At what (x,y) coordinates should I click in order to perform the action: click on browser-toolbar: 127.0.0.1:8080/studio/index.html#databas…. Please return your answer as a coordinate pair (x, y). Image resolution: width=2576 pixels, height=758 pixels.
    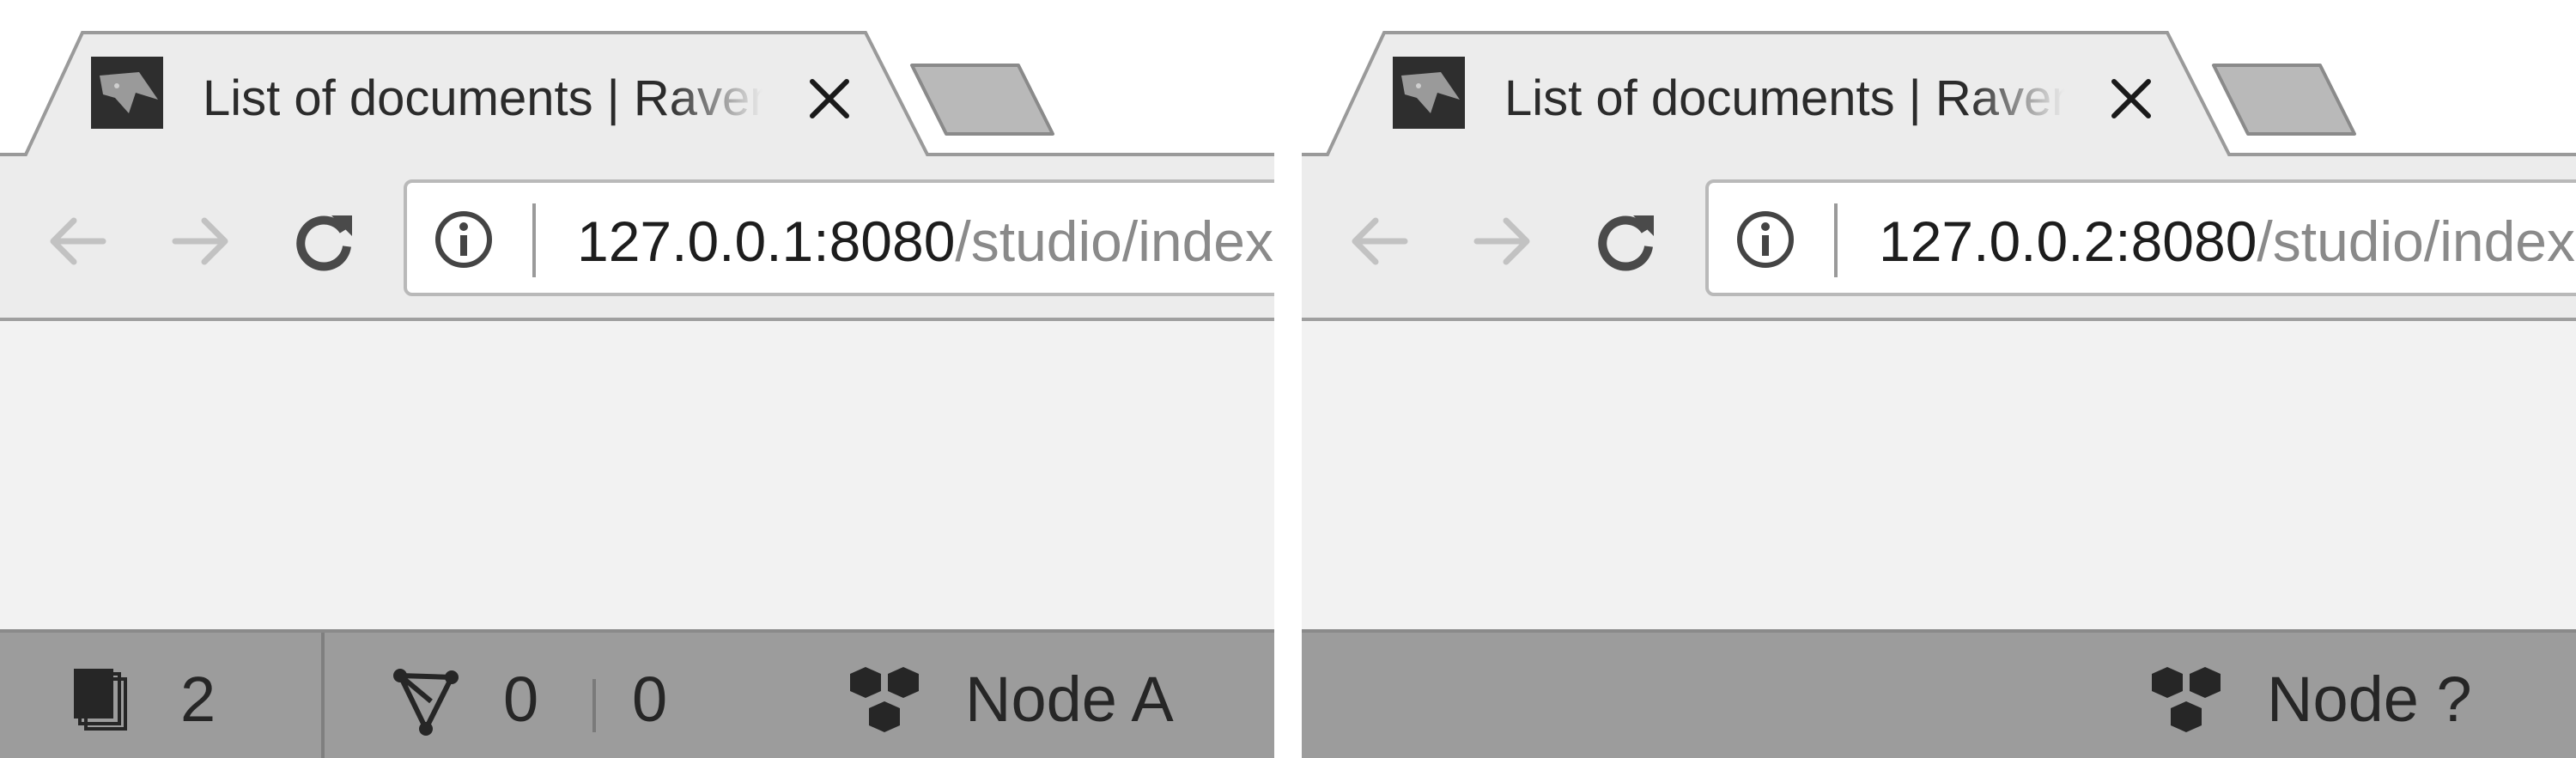
    Looking at the image, I should click on (637, 238).